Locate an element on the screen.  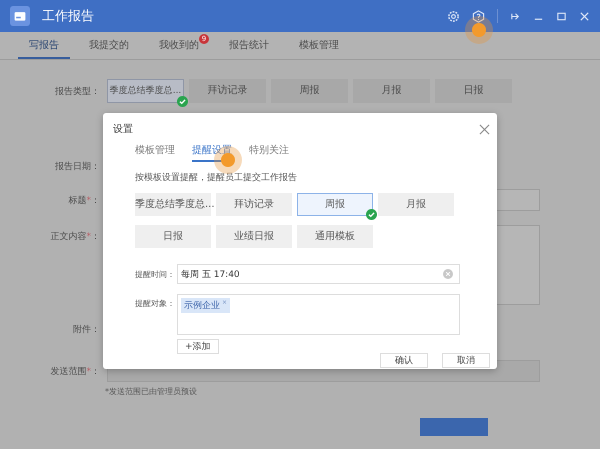
add-button: +添加 is located at coordinates (198, 346).